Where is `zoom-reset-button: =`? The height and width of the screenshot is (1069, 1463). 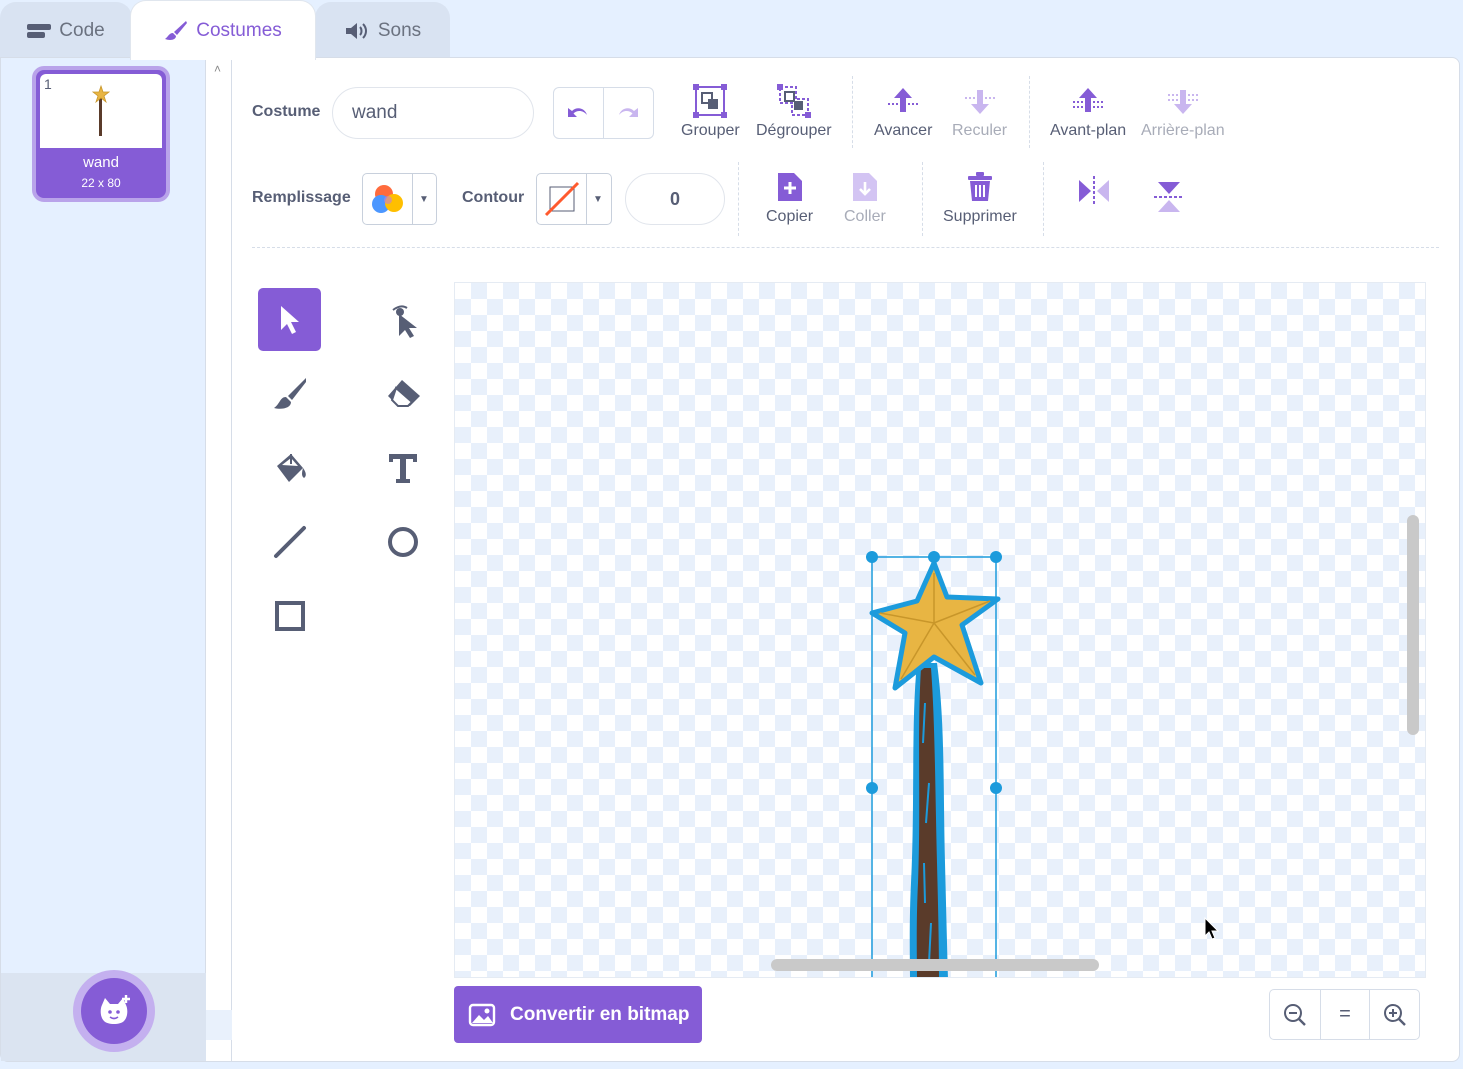 zoom-reset-button: = is located at coordinates (1344, 1014).